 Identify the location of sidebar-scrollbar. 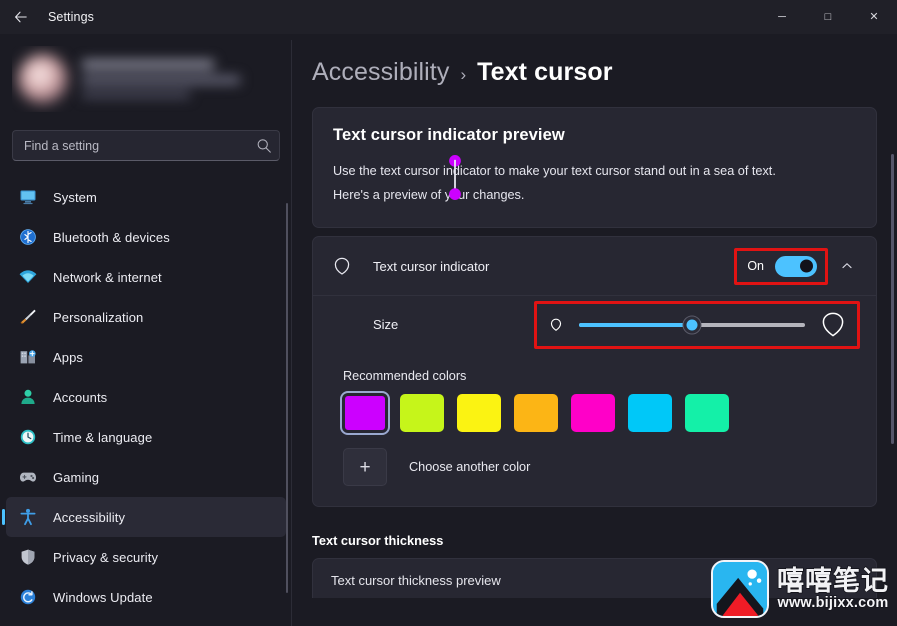
(287, 398).